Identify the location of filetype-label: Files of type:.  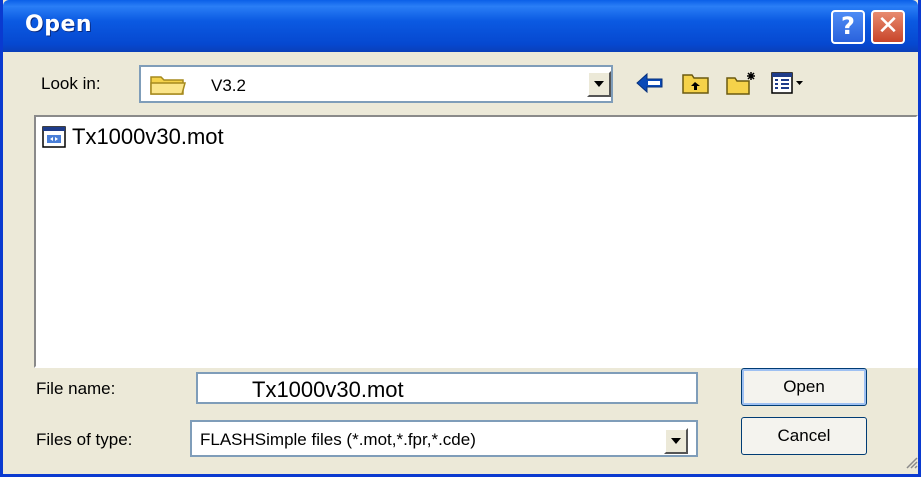
(84, 439).